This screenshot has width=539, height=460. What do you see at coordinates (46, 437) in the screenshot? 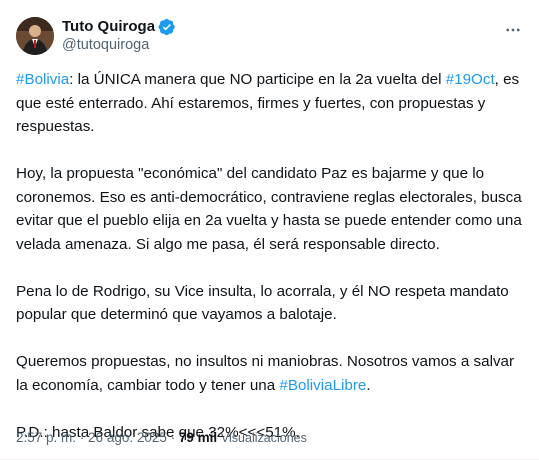
I see `tweet-time: 2:57 p. m.` at bounding box center [46, 437].